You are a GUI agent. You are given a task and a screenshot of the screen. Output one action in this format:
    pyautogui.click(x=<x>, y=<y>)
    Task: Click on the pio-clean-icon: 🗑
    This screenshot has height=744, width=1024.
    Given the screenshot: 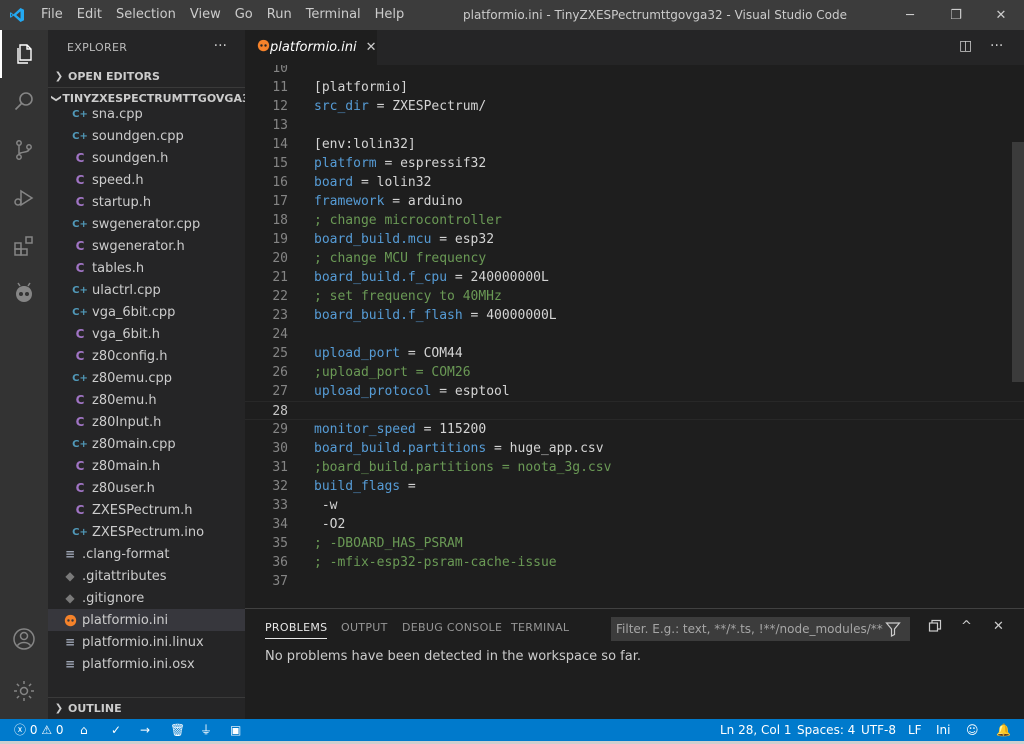 What is the action you would take?
    pyautogui.click(x=177, y=730)
    